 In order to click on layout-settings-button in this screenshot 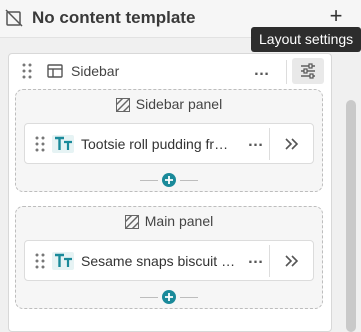, I will do `click(308, 71)`.